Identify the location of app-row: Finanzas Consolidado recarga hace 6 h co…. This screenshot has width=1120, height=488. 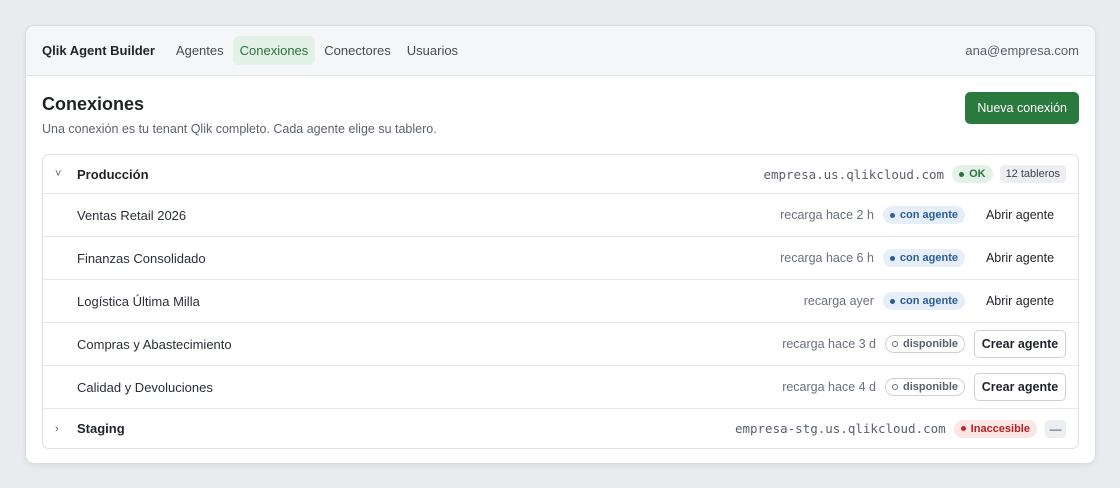
(560, 258).